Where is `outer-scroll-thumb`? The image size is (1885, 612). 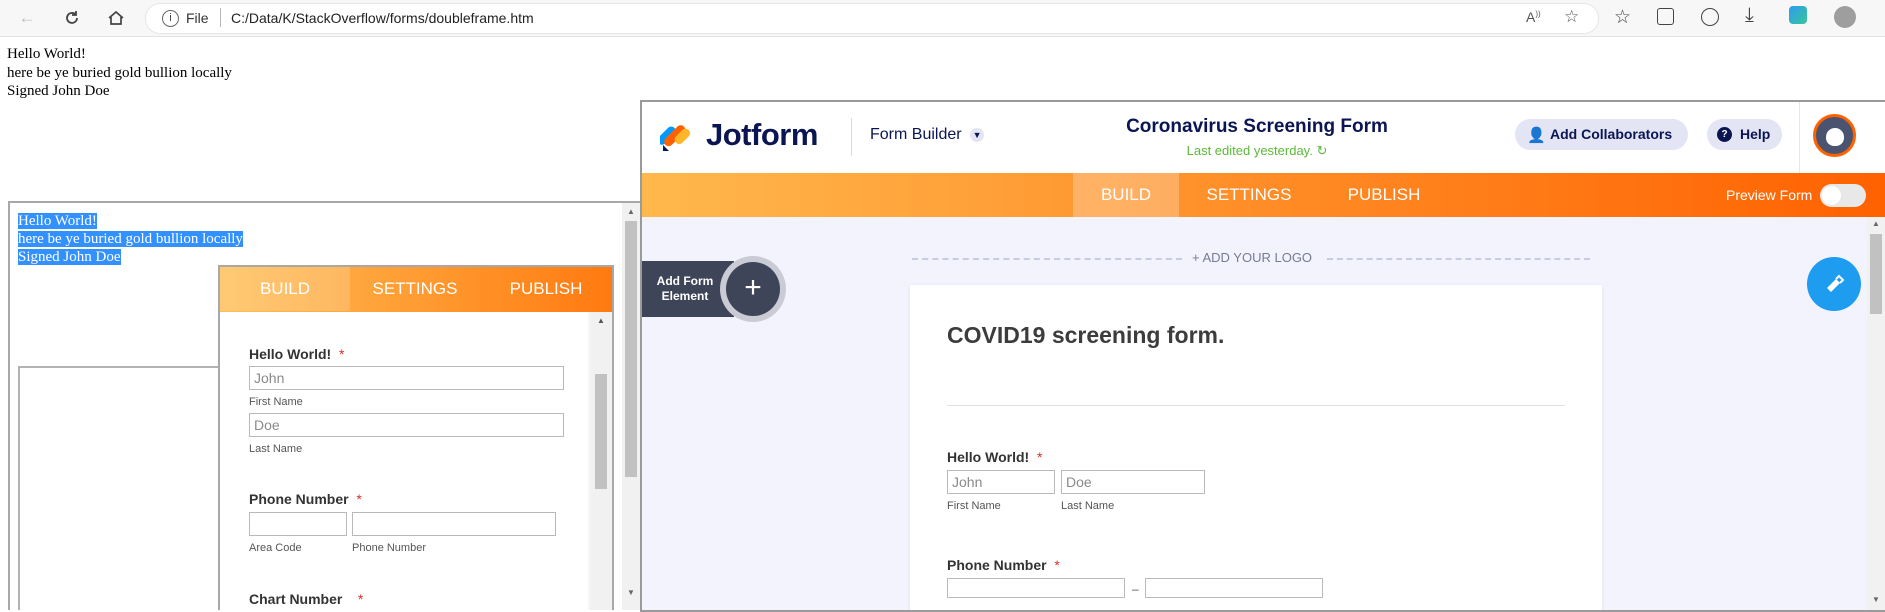
outer-scroll-thumb is located at coordinates (631, 349).